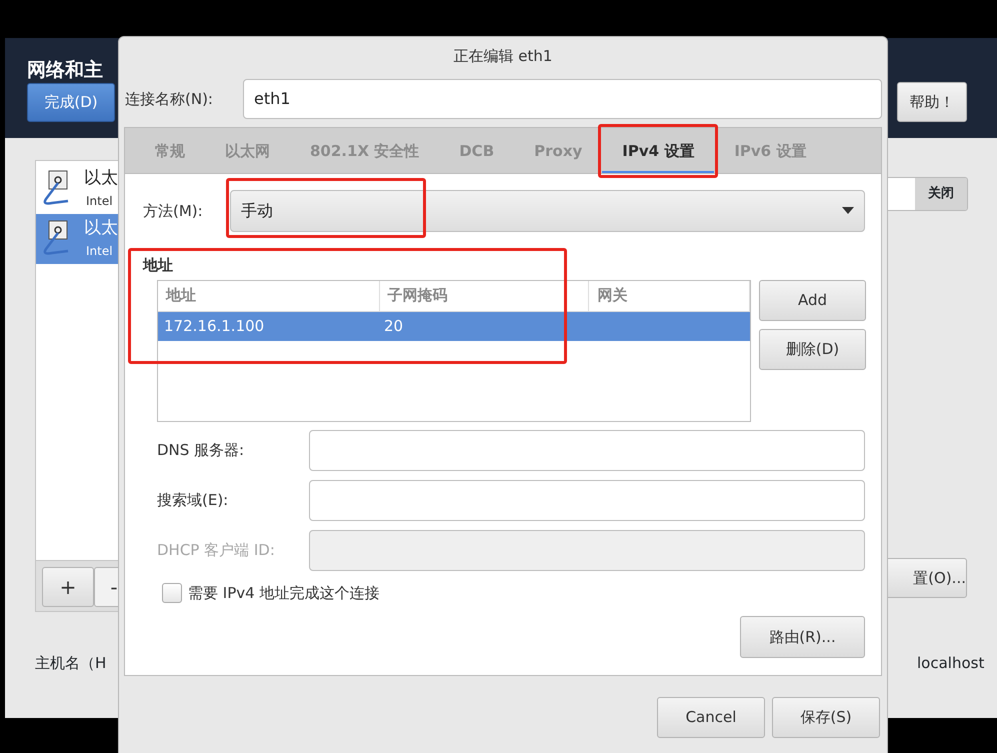  What do you see at coordinates (169, 99) in the screenshot?
I see `connection-name-label: 连接名称(N):` at bounding box center [169, 99].